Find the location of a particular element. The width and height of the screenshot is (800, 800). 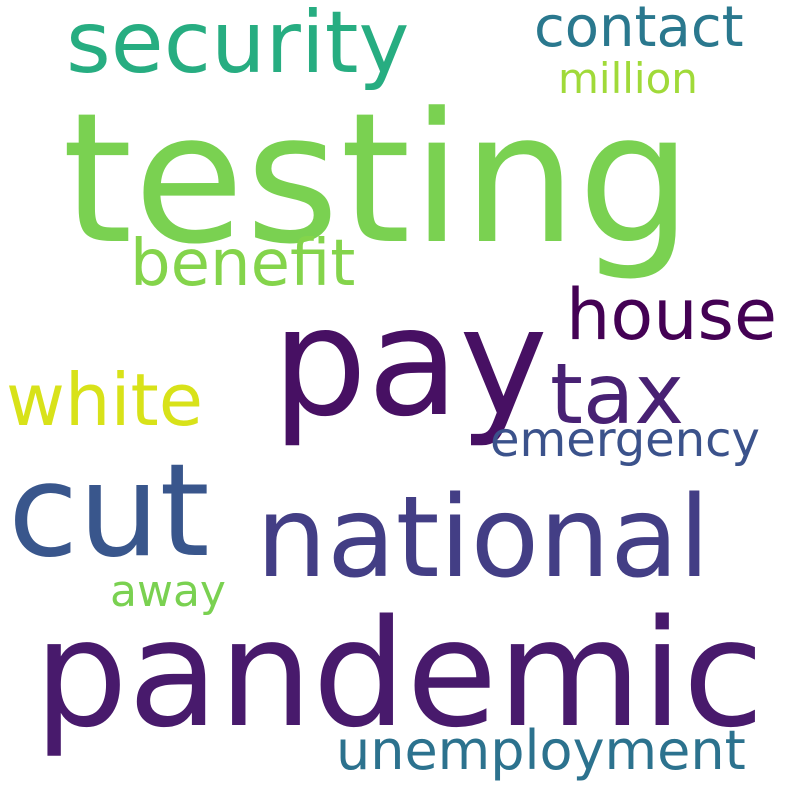

word-house: house is located at coordinates (672, 315).